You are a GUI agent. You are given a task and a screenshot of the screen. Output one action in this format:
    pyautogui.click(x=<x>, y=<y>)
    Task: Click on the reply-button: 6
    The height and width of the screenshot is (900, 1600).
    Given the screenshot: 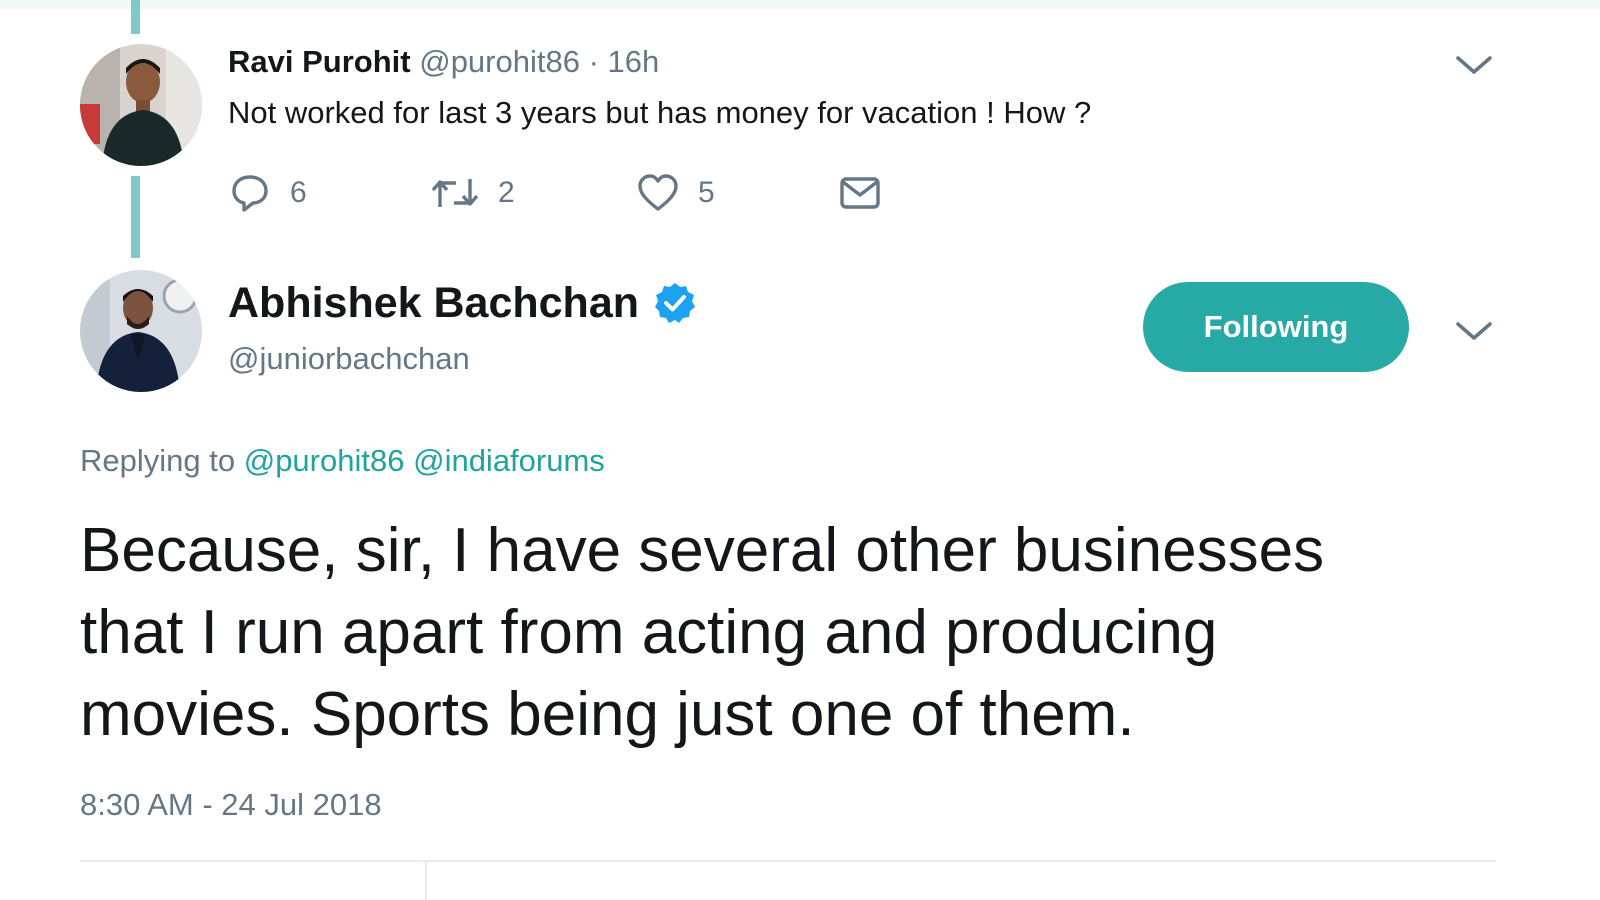 What is the action you would take?
    pyautogui.click(x=267, y=193)
    